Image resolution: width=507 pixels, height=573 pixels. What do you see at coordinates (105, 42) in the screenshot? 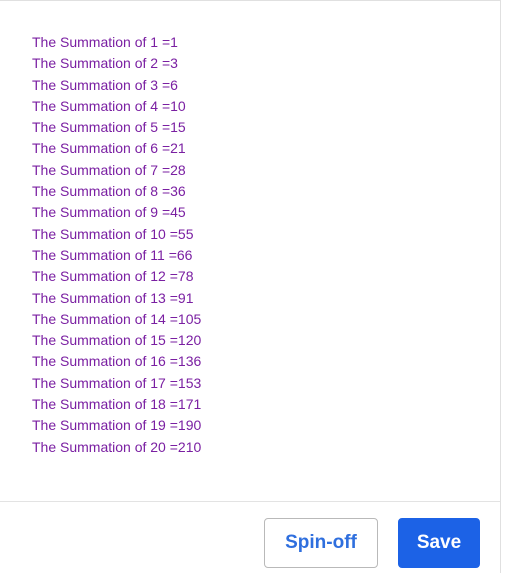
I see `output-line: The Summation of 1 =1` at bounding box center [105, 42].